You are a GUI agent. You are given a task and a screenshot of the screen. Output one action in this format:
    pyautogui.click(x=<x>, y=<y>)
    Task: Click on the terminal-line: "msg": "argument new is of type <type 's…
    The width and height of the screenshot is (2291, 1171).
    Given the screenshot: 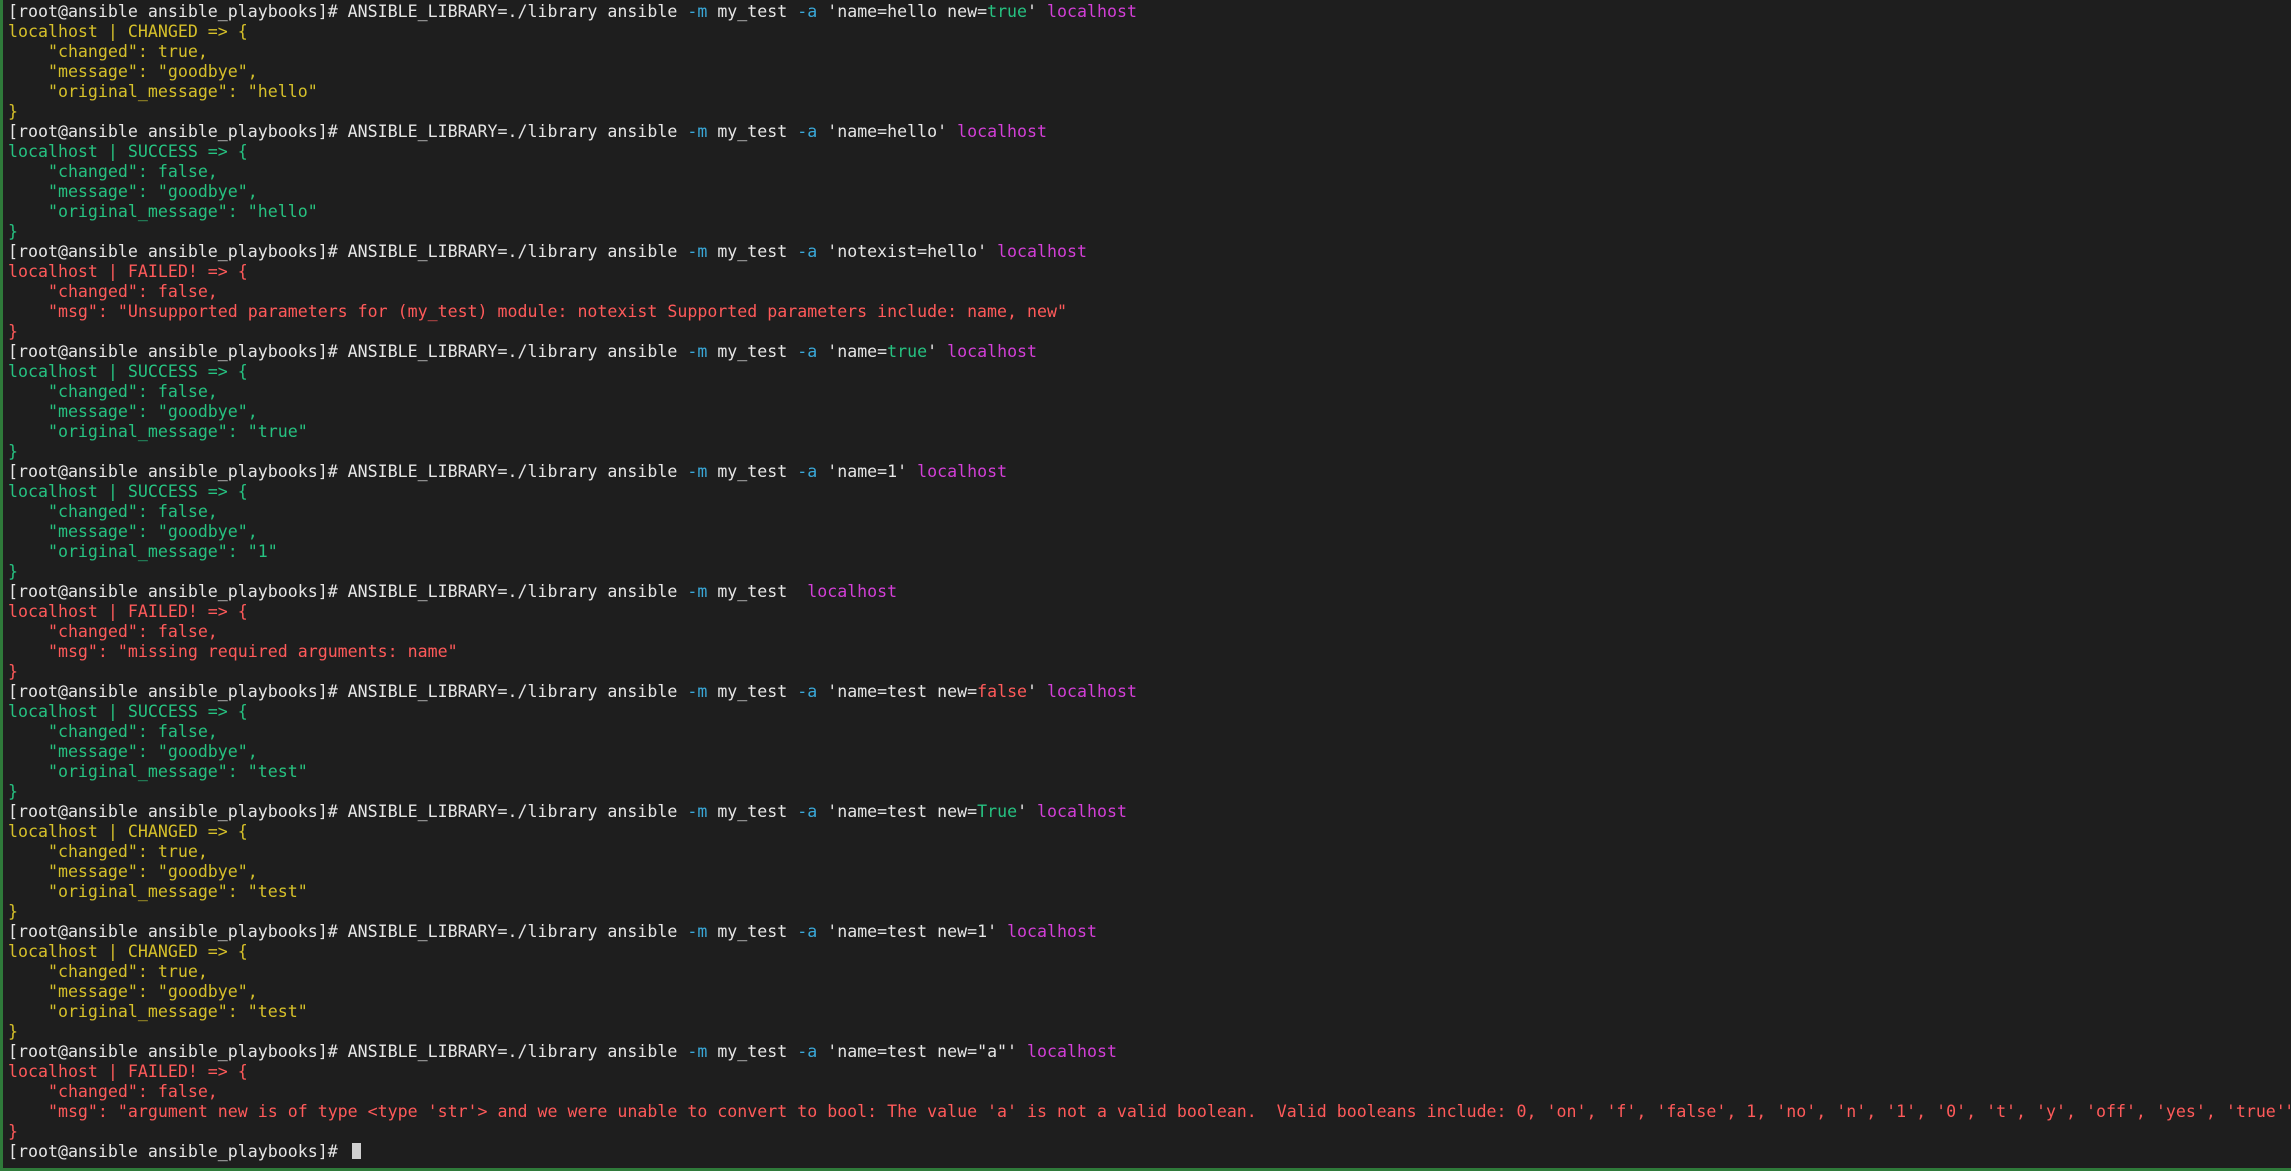 What is the action you would take?
    pyautogui.click(x=1149, y=1112)
    